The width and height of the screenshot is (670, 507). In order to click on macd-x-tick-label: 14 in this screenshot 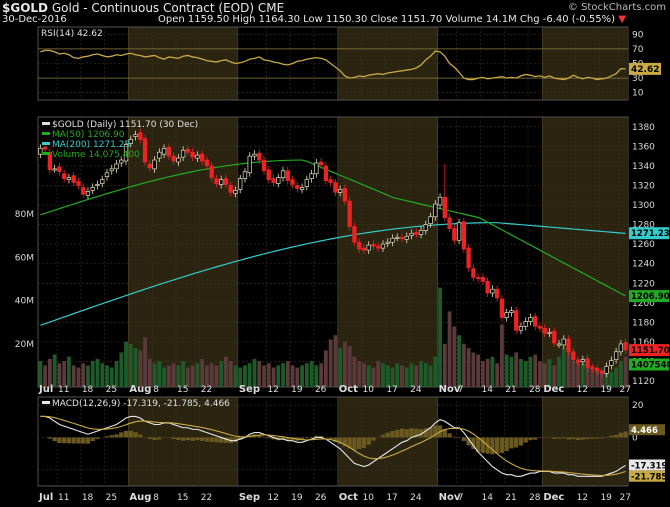, I will do `click(488, 498)`.